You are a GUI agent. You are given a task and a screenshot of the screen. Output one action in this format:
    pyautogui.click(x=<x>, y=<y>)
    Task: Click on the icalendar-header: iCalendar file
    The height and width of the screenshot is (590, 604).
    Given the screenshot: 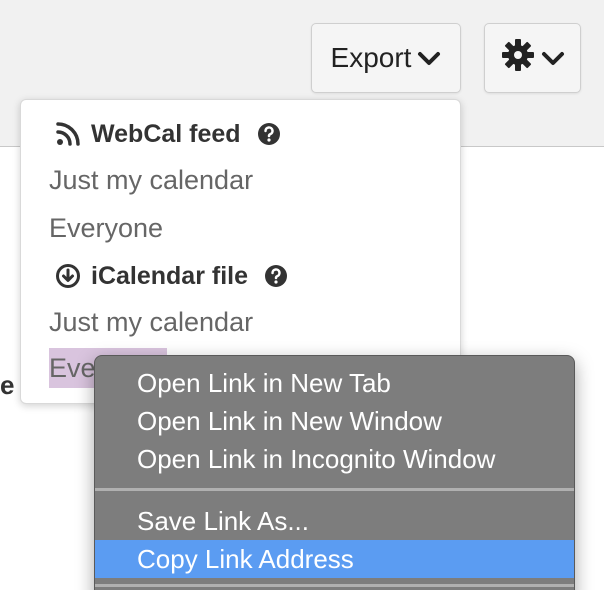 What is the action you would take?
    pyautogui.click(x=240, y=276)
    